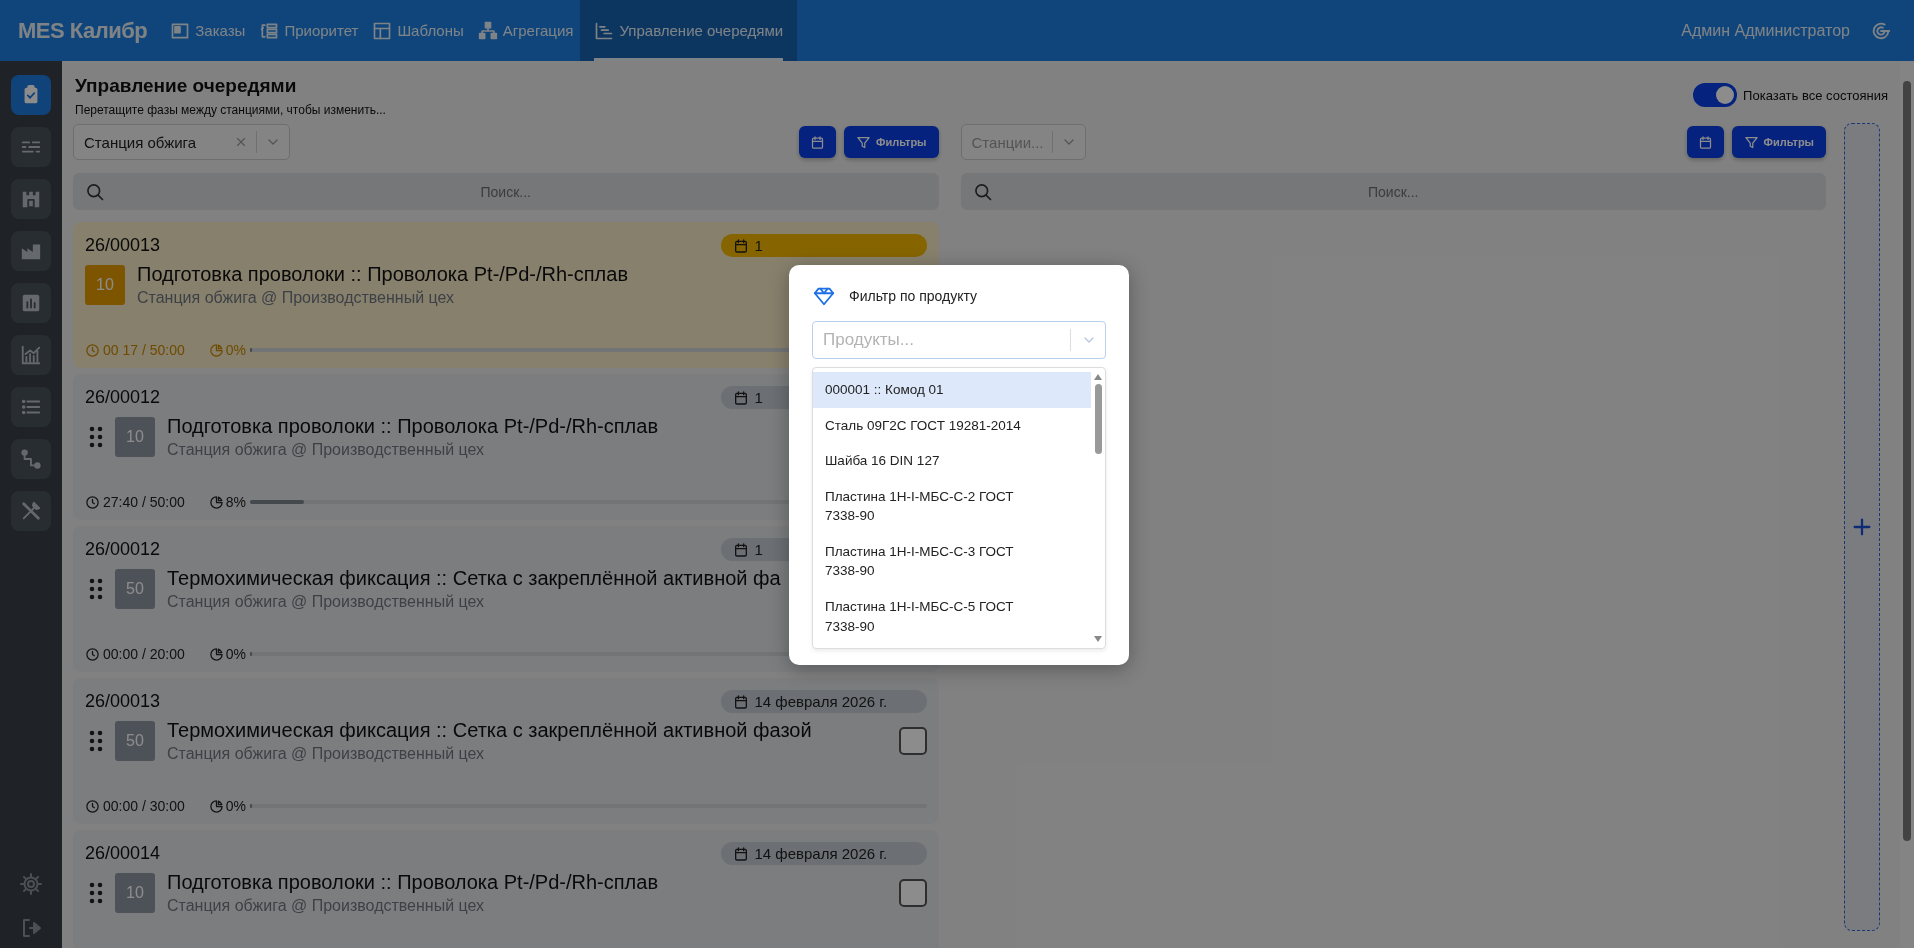 The width and height of the screenshot is (1914, 948). What do you see at coordinates (489, 730) in the screenshot?
I see `operation-title: Термохимическая фиксация :: Сетка с закреплённой активной фазой` at bounding box center [489, 730].